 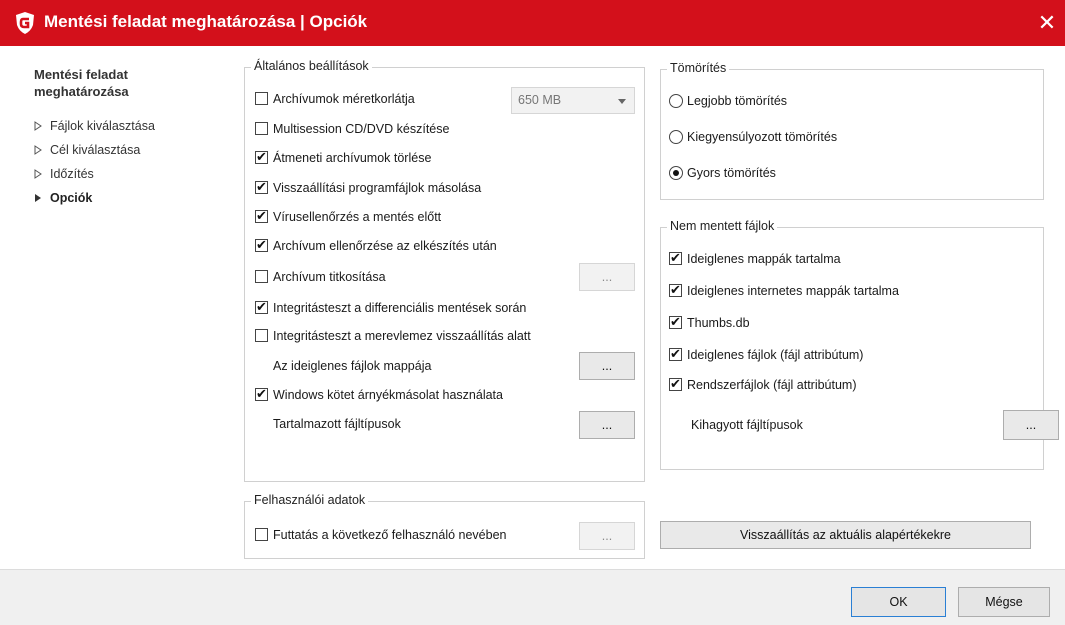 I want to click on multisession-checkbox: Multisession CD/DVD készítése, so click(x=385, y=129).